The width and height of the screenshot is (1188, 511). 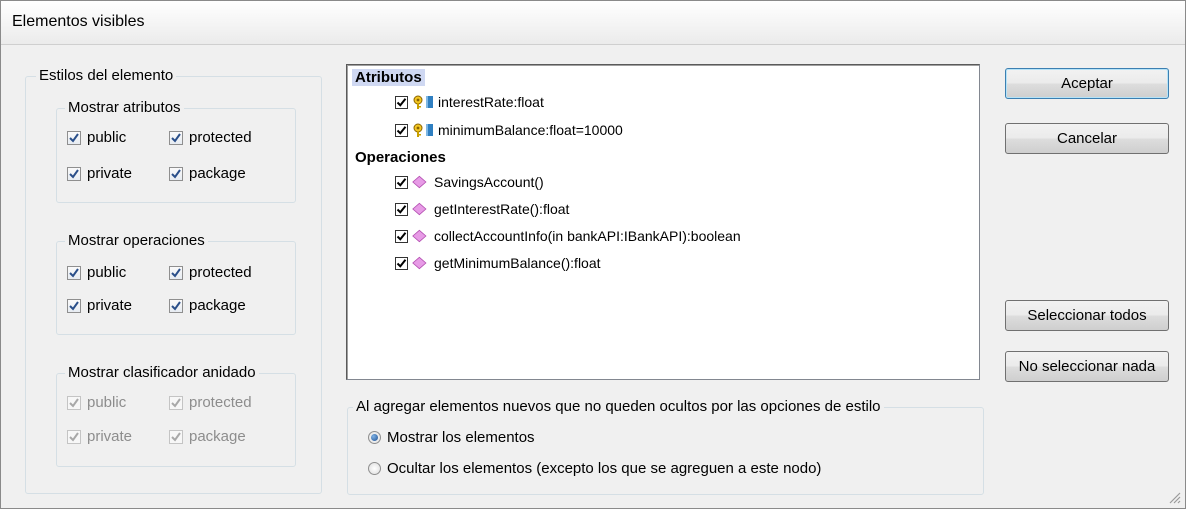 I want to click on op-public-label: public, so click(x=107, y=272).